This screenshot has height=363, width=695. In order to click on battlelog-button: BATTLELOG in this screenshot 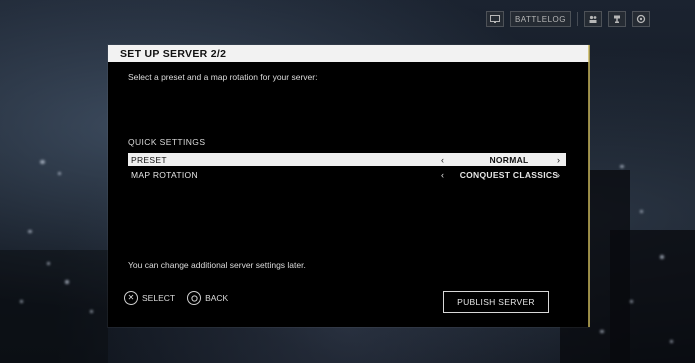, I will do `click(540, 19)`.